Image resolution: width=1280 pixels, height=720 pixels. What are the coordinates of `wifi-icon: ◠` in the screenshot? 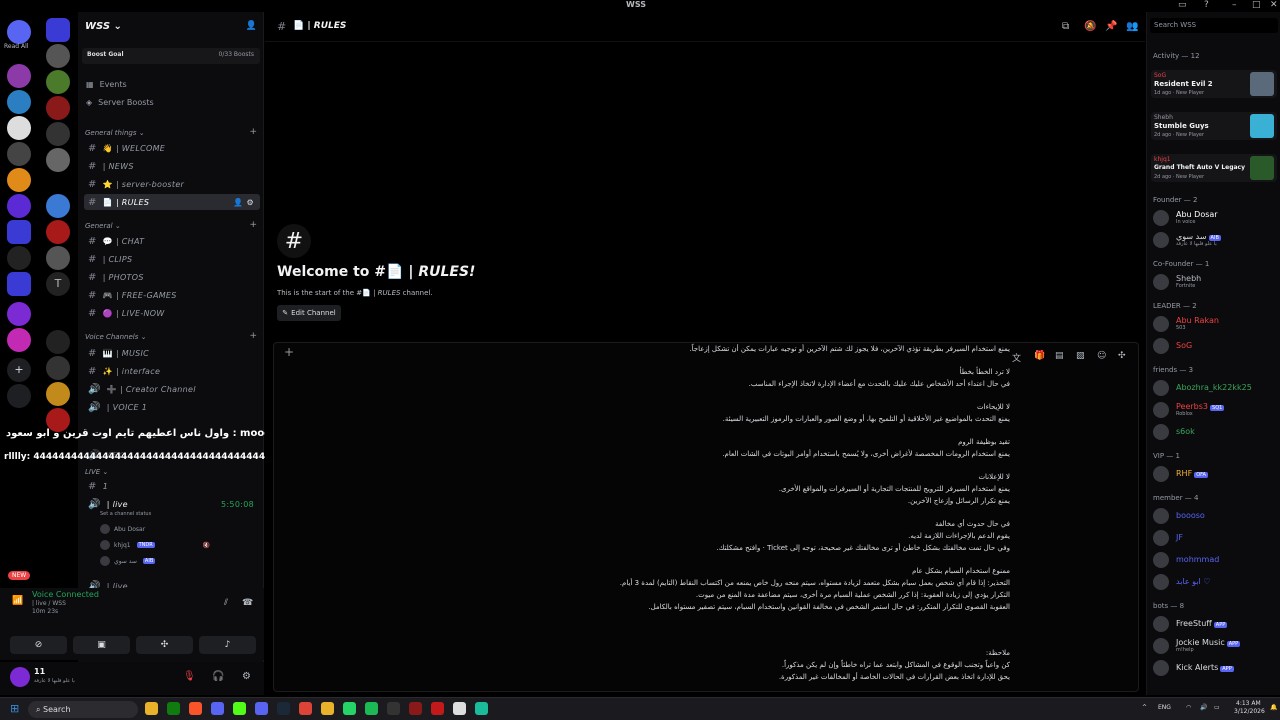 It's located at (1188, 707).